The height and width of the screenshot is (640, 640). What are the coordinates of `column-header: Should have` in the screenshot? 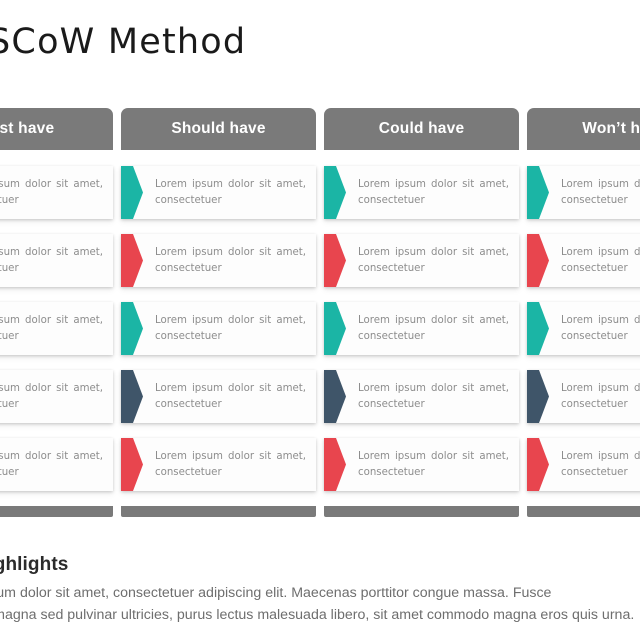 It's located at (218, 129).